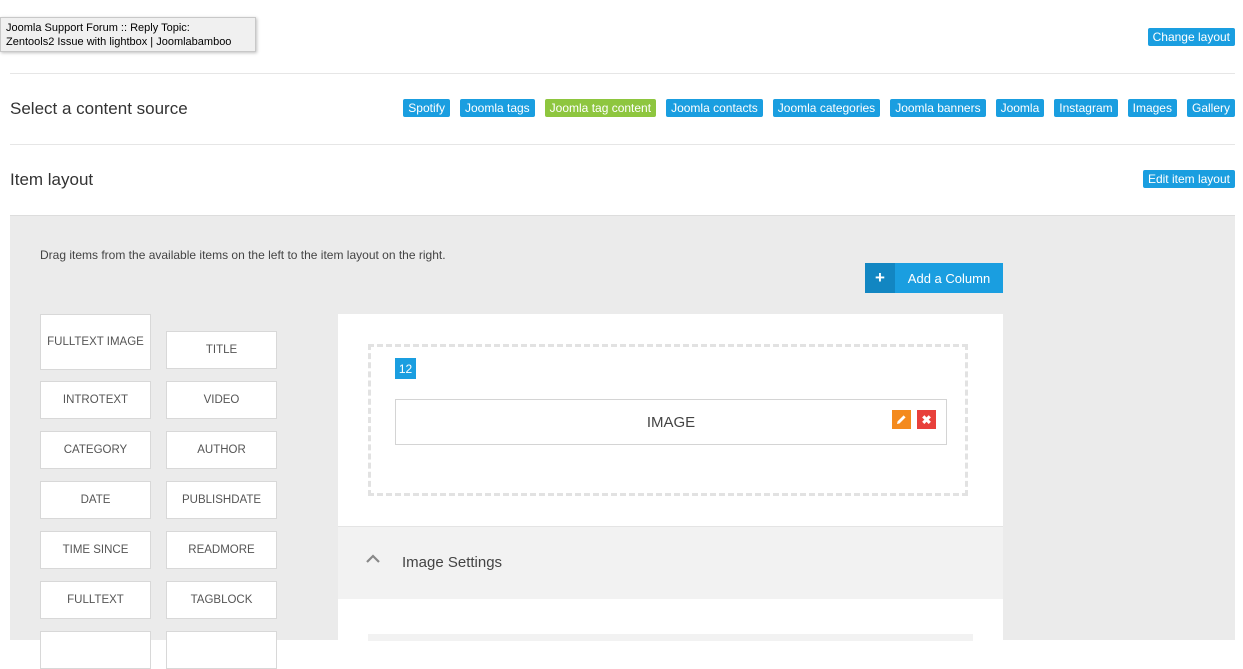 The width and height of the screenshot is (1243, 669). What do you see at coordinates (426, 108) in the screenshot?
I see `source-button-spotify: Spotify` at bounding box center [426, 108].